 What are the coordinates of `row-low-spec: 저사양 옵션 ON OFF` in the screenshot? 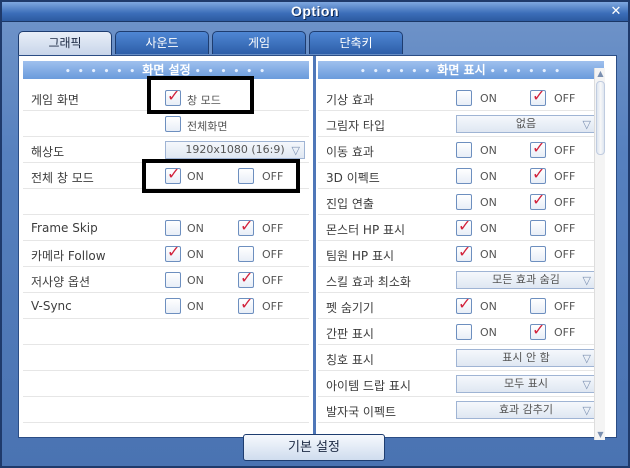 It's located at (166, 280).